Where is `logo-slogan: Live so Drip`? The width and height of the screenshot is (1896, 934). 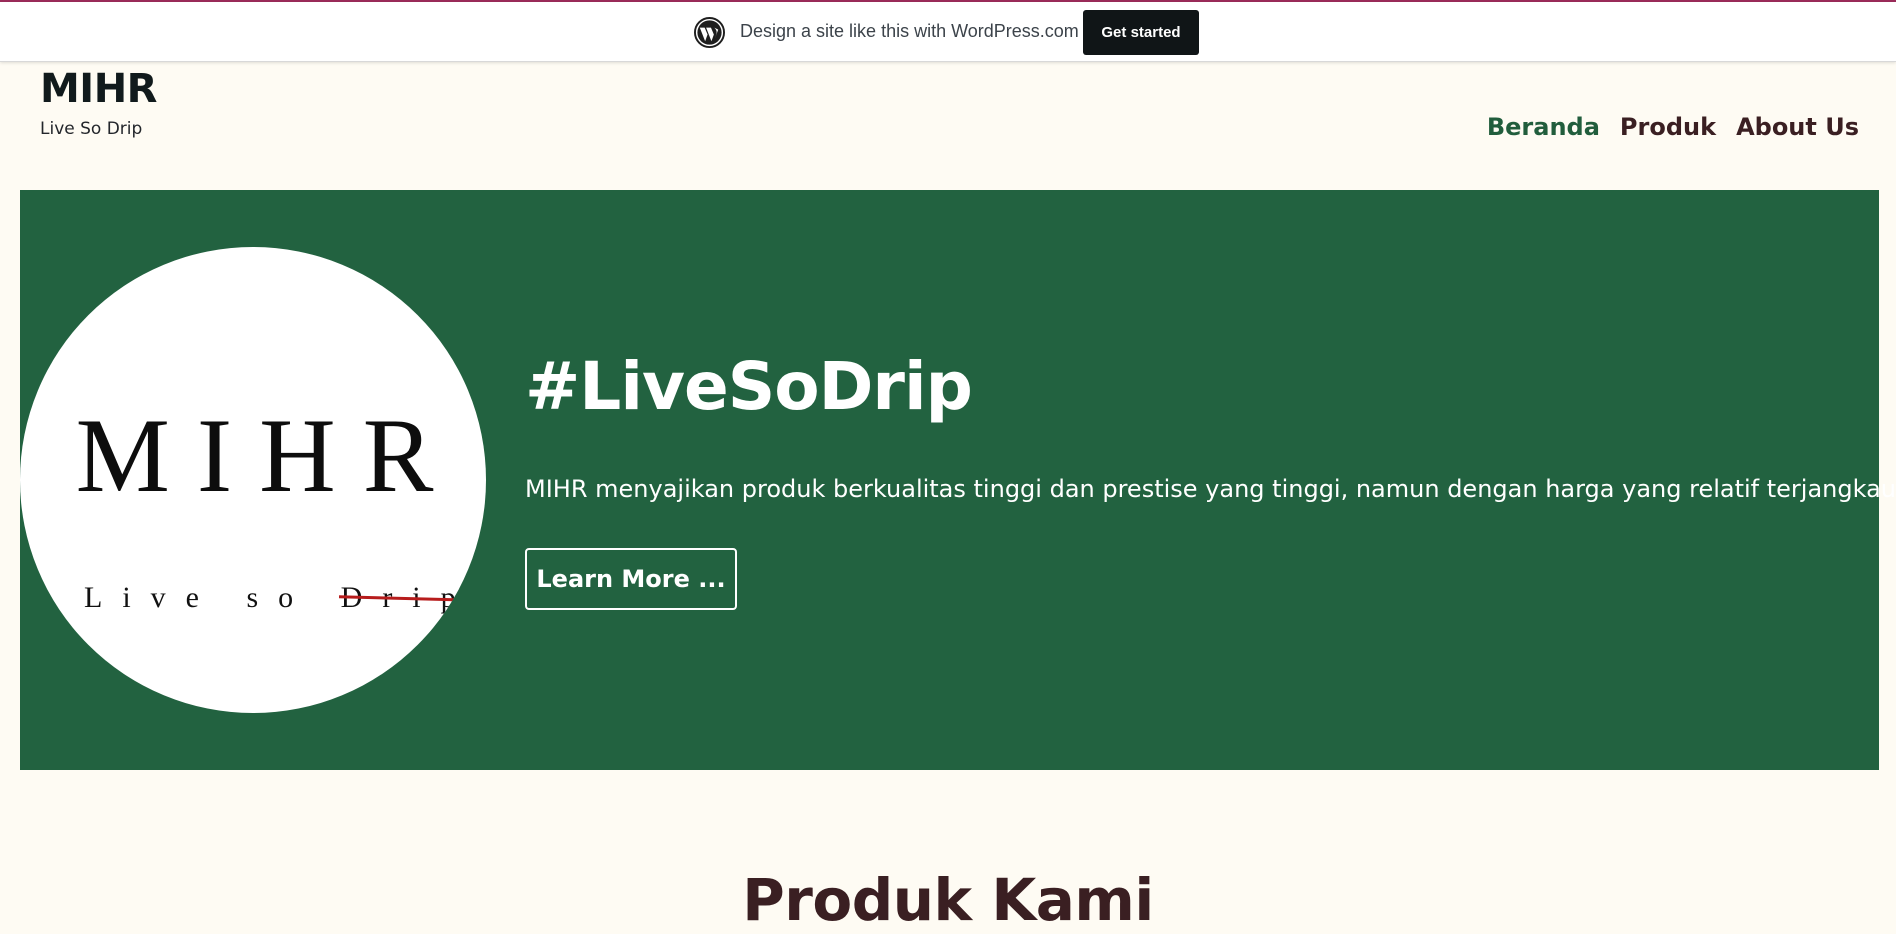
logo-slogan: Live so Drip is located at coordinates (280, 598).